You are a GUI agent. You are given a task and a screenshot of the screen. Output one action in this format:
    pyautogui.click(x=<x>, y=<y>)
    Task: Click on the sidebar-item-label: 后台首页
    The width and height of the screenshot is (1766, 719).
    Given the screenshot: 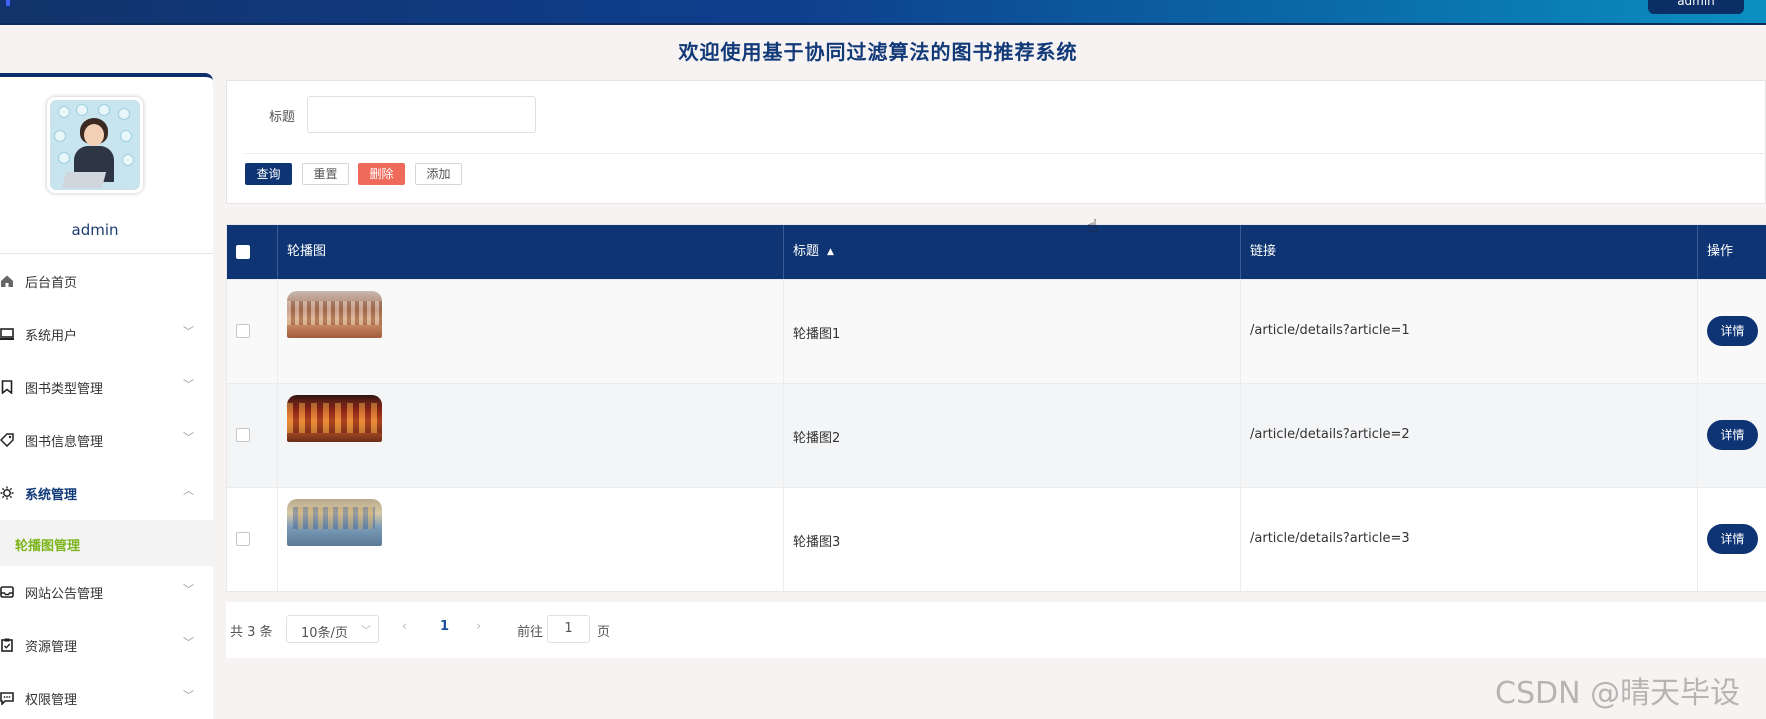 What is the action you would take?
    pyautogui.click(x=51, y=283)
    